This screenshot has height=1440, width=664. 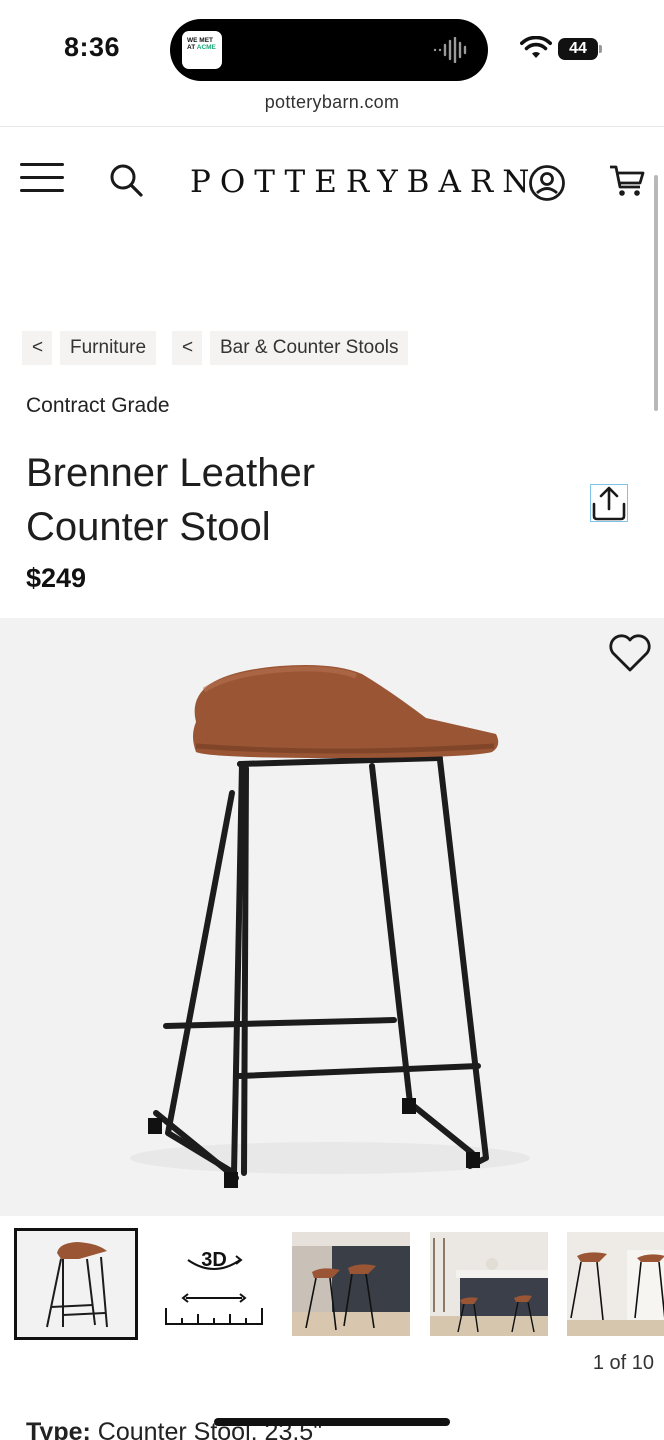 I want to click on thumbnail-stool-image, so click(x=77, y=1285).